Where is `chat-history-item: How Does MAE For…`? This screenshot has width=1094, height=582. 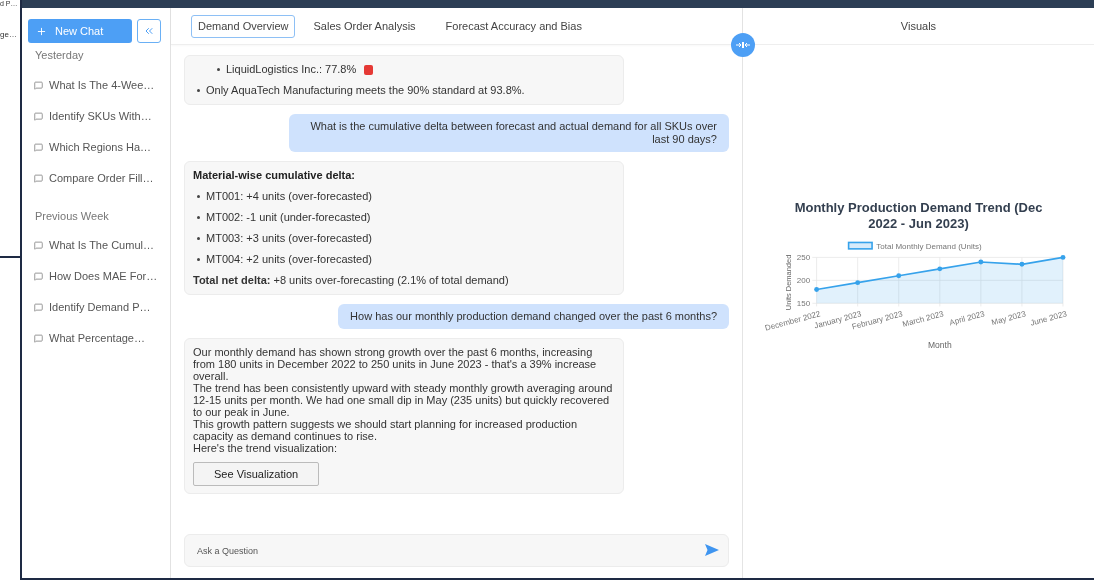
chat-history-item: How Does MAE For… is located at coordinates (99, 276).